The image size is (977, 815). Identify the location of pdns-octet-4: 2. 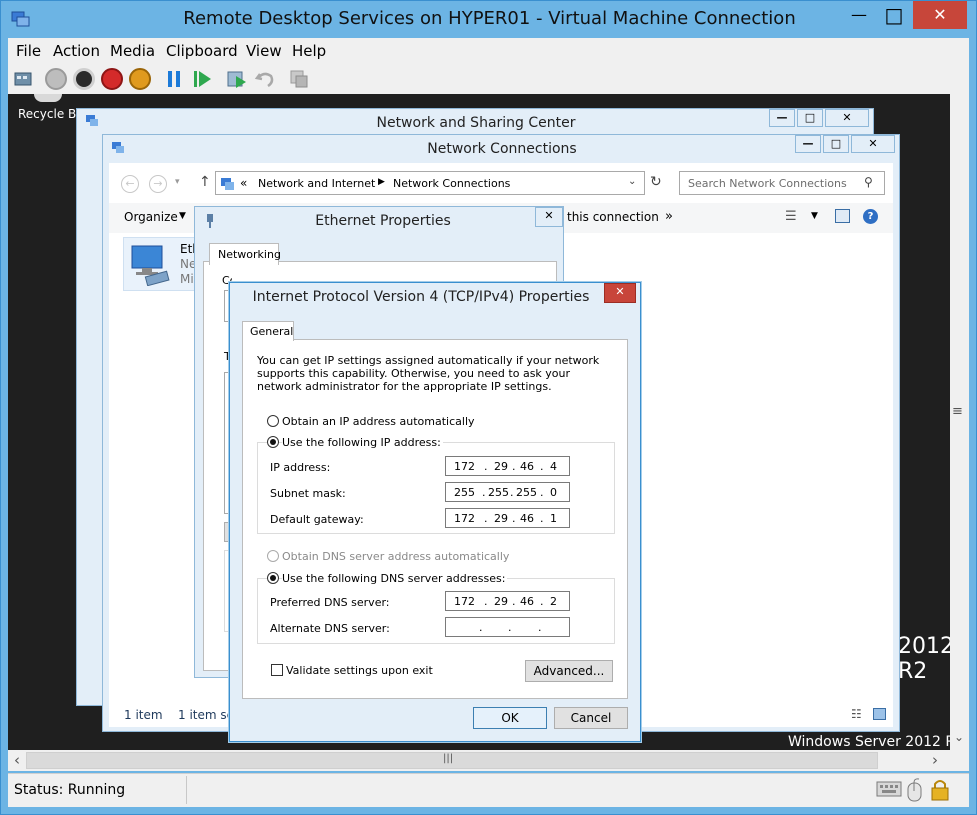
(553, 601).